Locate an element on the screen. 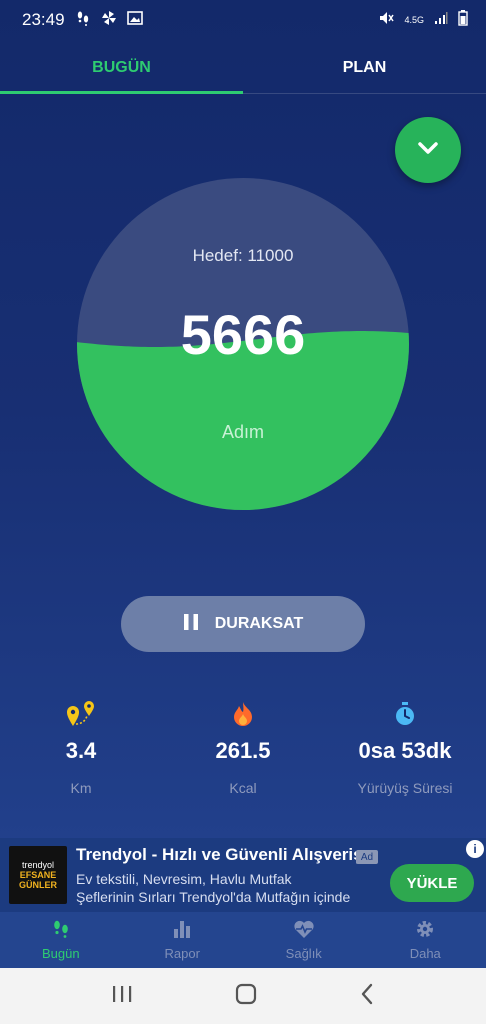  tab-bar: BUGÜN PLAN is located at coordinates (243, 68).